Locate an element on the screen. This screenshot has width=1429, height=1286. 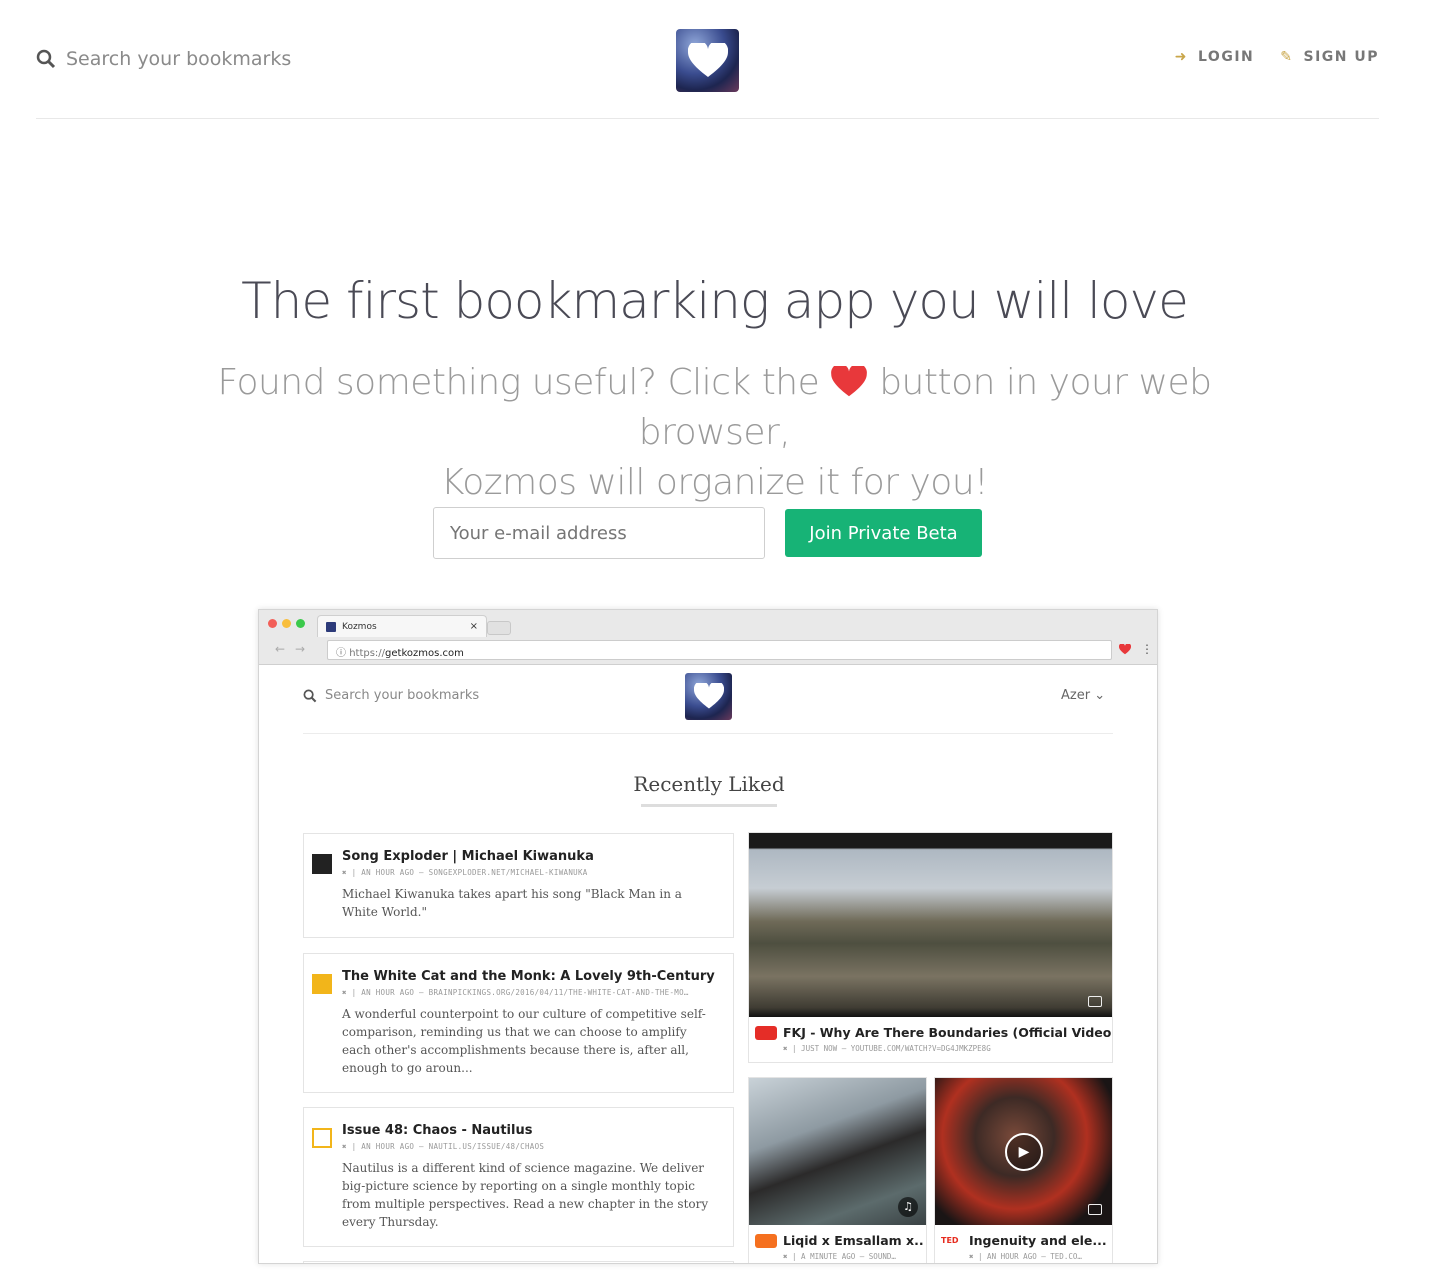
kozmos-logo is located at coordinates (707, 60).